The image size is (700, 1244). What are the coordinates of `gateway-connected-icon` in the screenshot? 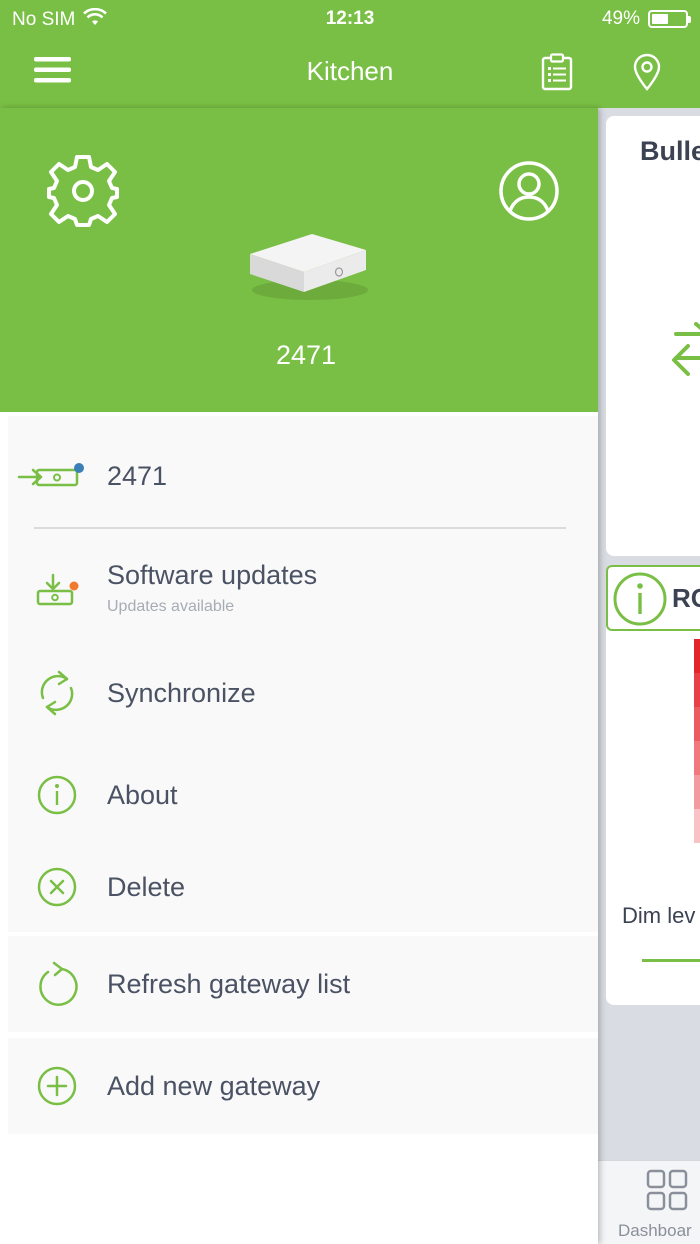 It's located at (52, 476).